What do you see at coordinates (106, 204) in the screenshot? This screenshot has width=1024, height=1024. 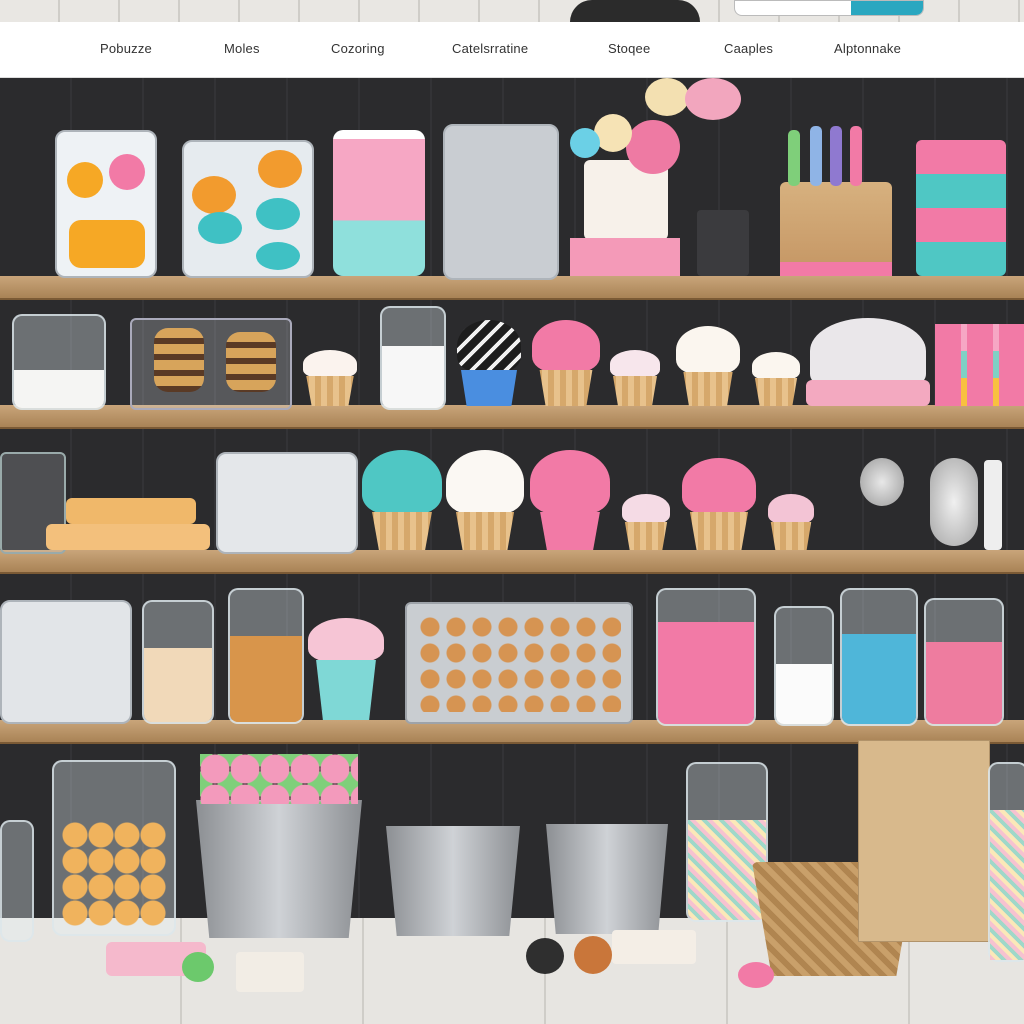 I see `silicone-shape-mold` at bounding box center [106, 204].